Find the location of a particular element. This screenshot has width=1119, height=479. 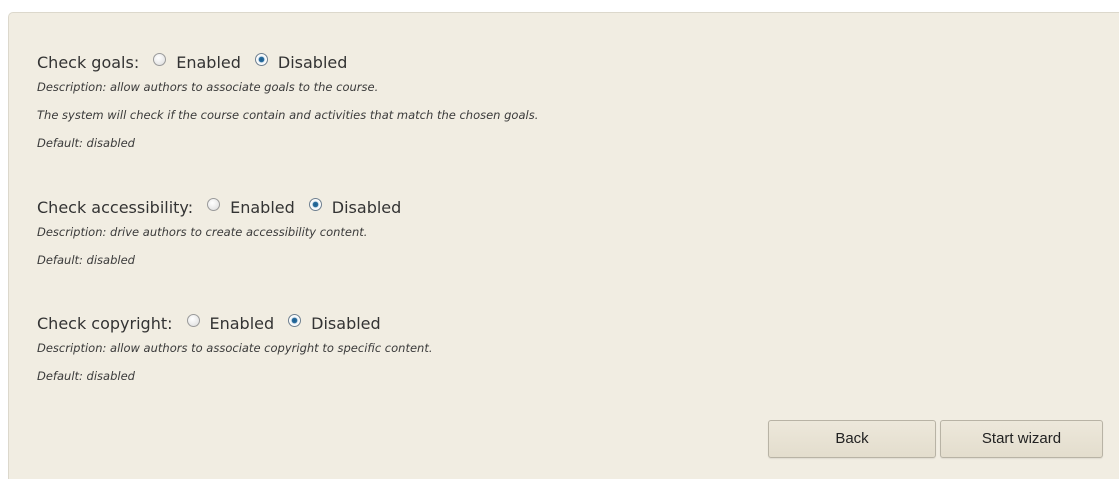

back-button: Back is located at coordinates (852, 439).